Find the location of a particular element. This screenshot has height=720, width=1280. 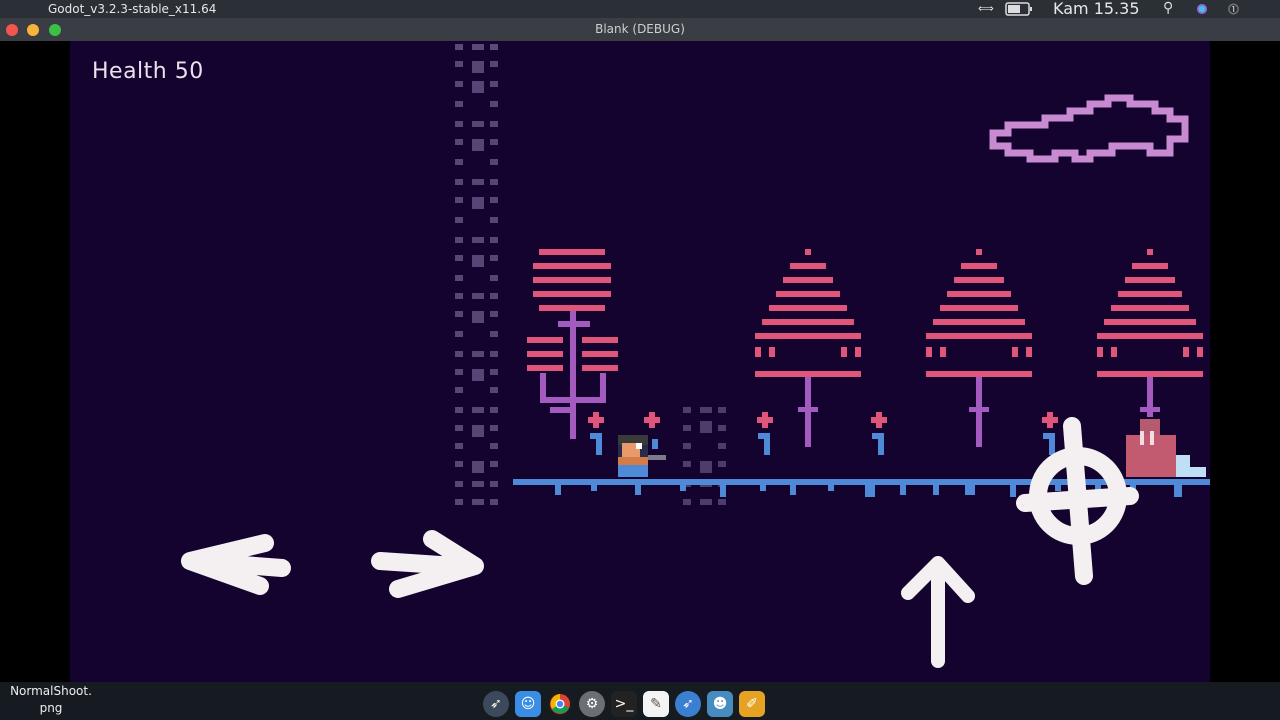

fish-icon: ➶ is located at coordinates (688, 704).